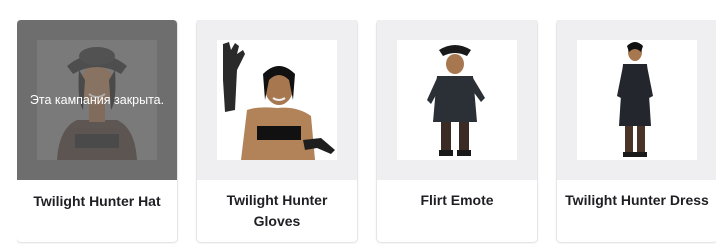 Image resolution: width=716 pixels, height=252 pixels. I want to click on reward-image-area: Эта кампания закрыта., so click(97, 100).